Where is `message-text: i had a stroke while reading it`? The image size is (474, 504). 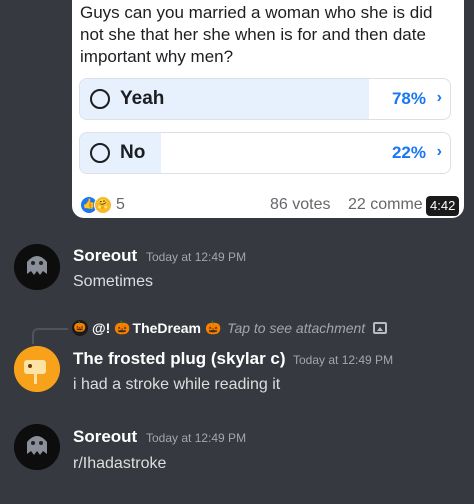
message-text: i had a stroke while reading it is located at coordinates (177, 384).